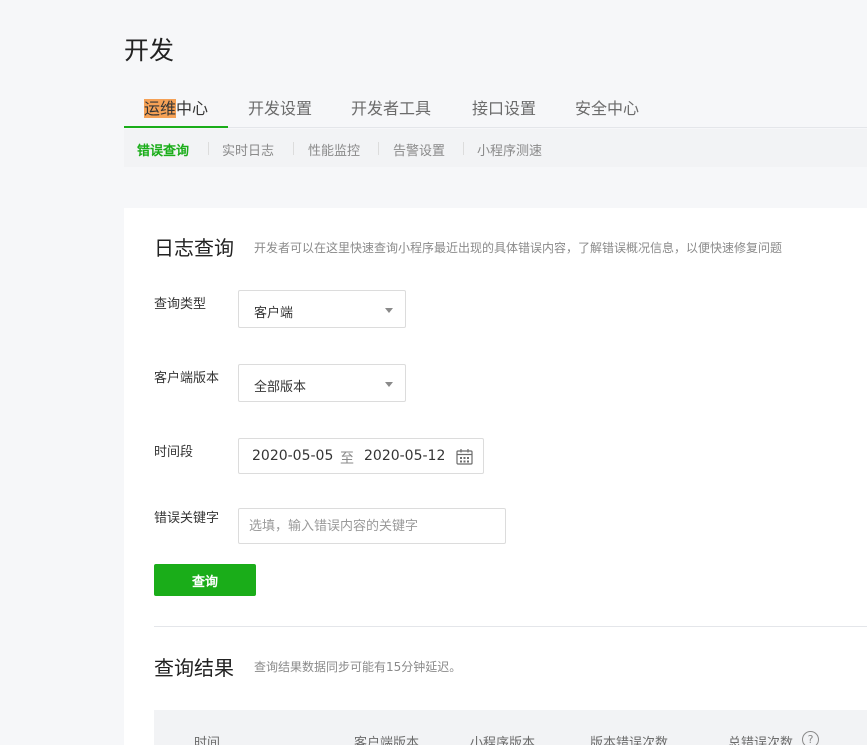 Image resolution: width=867 pixels, height=745 pixels. I want to click on tab-label-highlight: 运维, so click(160, 108).